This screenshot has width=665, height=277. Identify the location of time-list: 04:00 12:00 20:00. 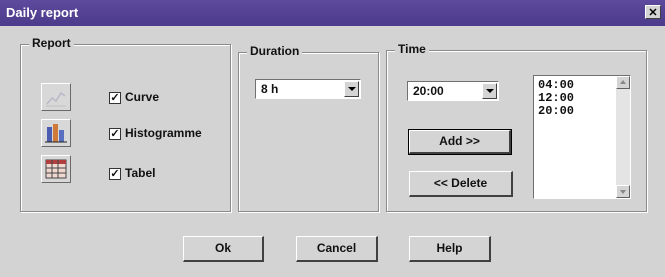
(582, 137).